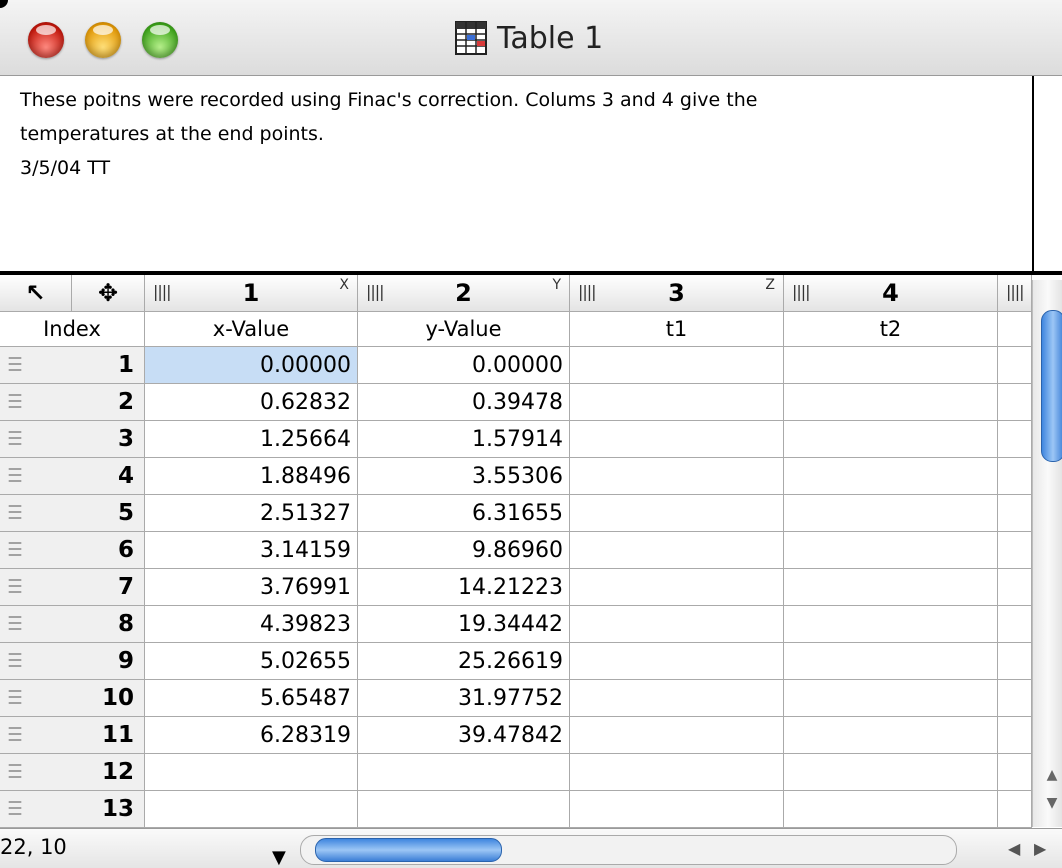 This screenshot has height=868, width=1062. What do you see at coordinates (251, 661) in the screenshot?
I see `table-cell: 5.02655` at bounding box center [251, 661].